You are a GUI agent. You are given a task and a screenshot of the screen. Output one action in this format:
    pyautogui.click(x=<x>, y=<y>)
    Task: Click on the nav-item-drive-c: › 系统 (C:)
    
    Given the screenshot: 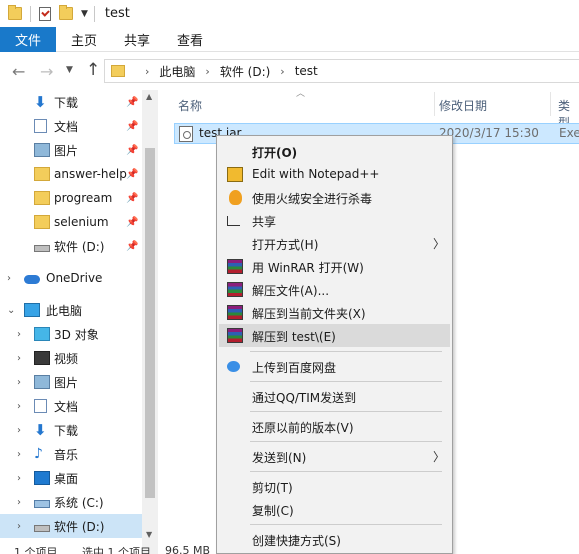 What is the action you would take?
    pyautogui.click(x=71, y=502)
    